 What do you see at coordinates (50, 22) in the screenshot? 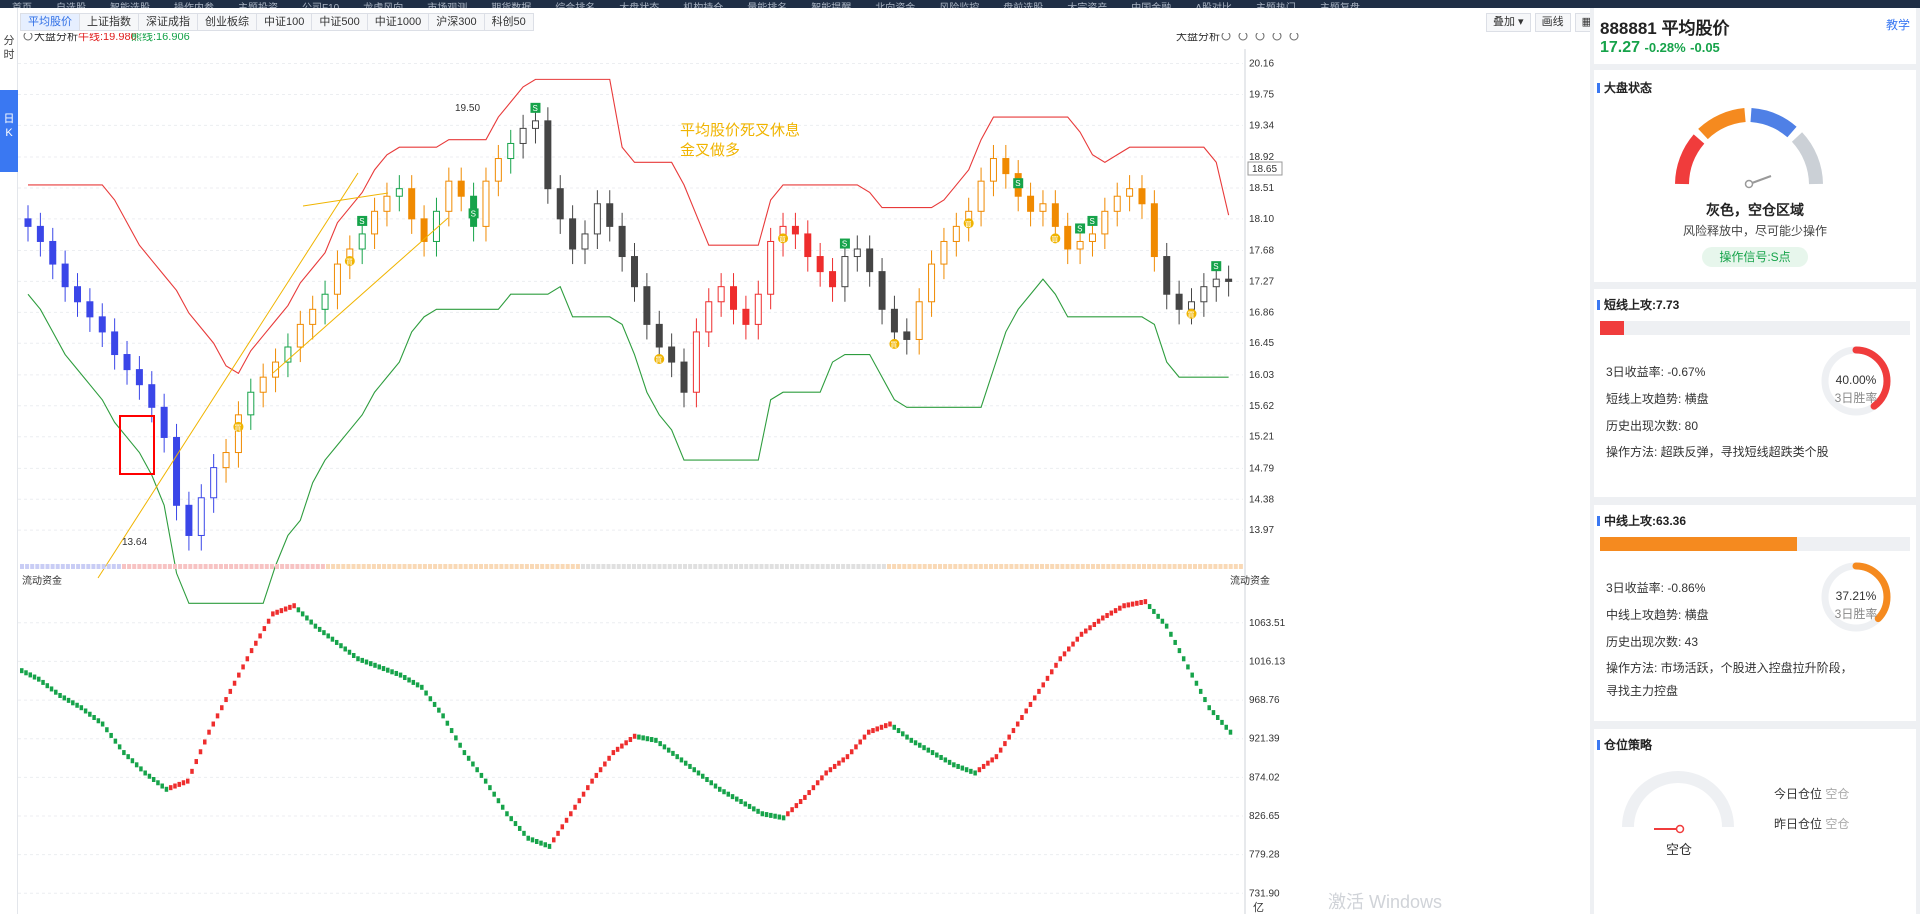
I see `index-tab-0: 平均股价` at bounding box center [50, 22].